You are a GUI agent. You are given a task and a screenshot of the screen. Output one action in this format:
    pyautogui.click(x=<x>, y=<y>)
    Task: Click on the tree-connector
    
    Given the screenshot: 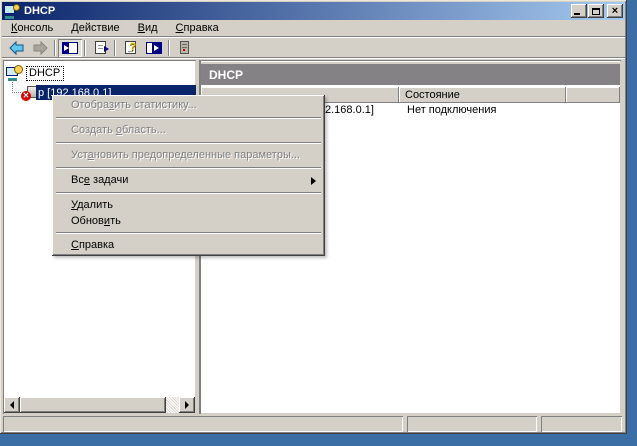 What is the action you would take?
    pyautogui.click(x=16, y=92)
    